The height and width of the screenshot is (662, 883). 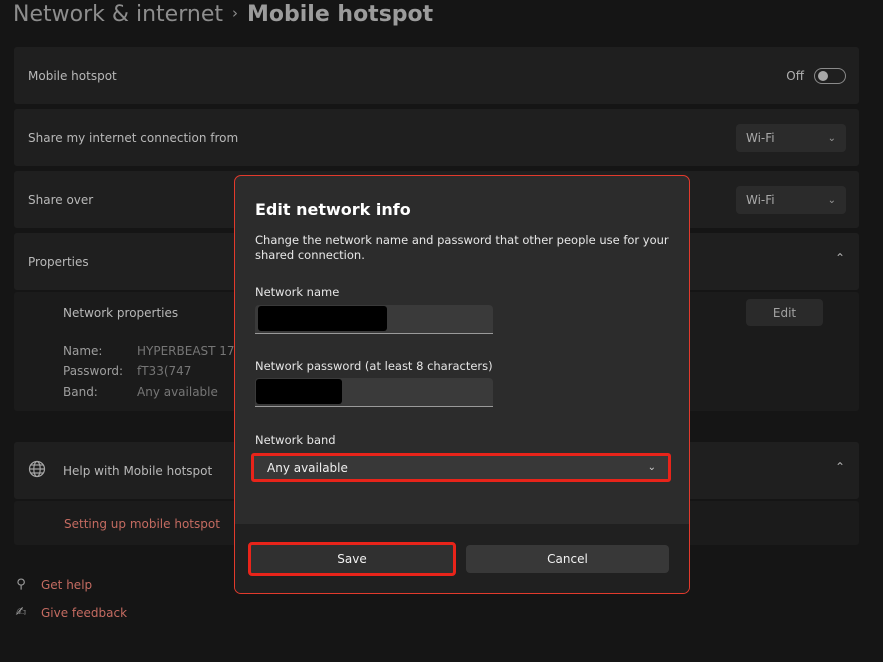 What do you see at coordinates (295, 440) in the screenshot?
I see `network-band-label: Network band` at bounding box center [295, 440].